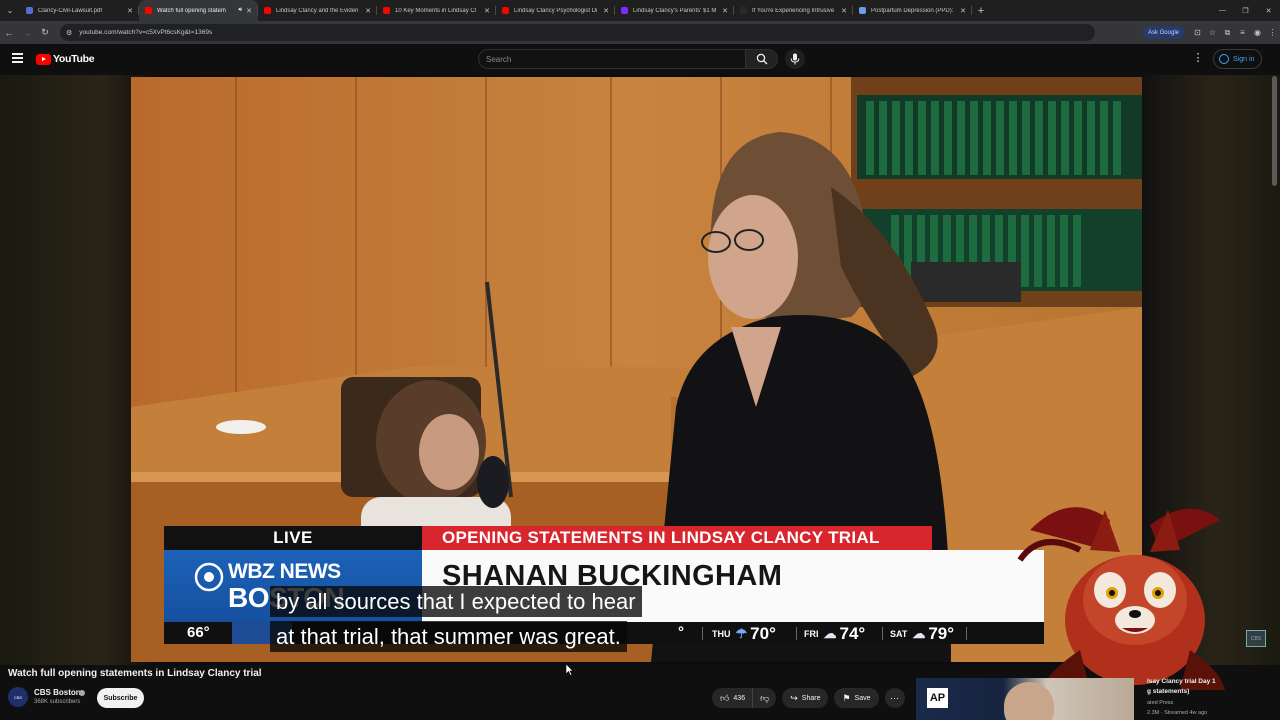  Describe the element at coordinates (45, 32) in the screenshot. I see `reload-button: ↻` at that location.